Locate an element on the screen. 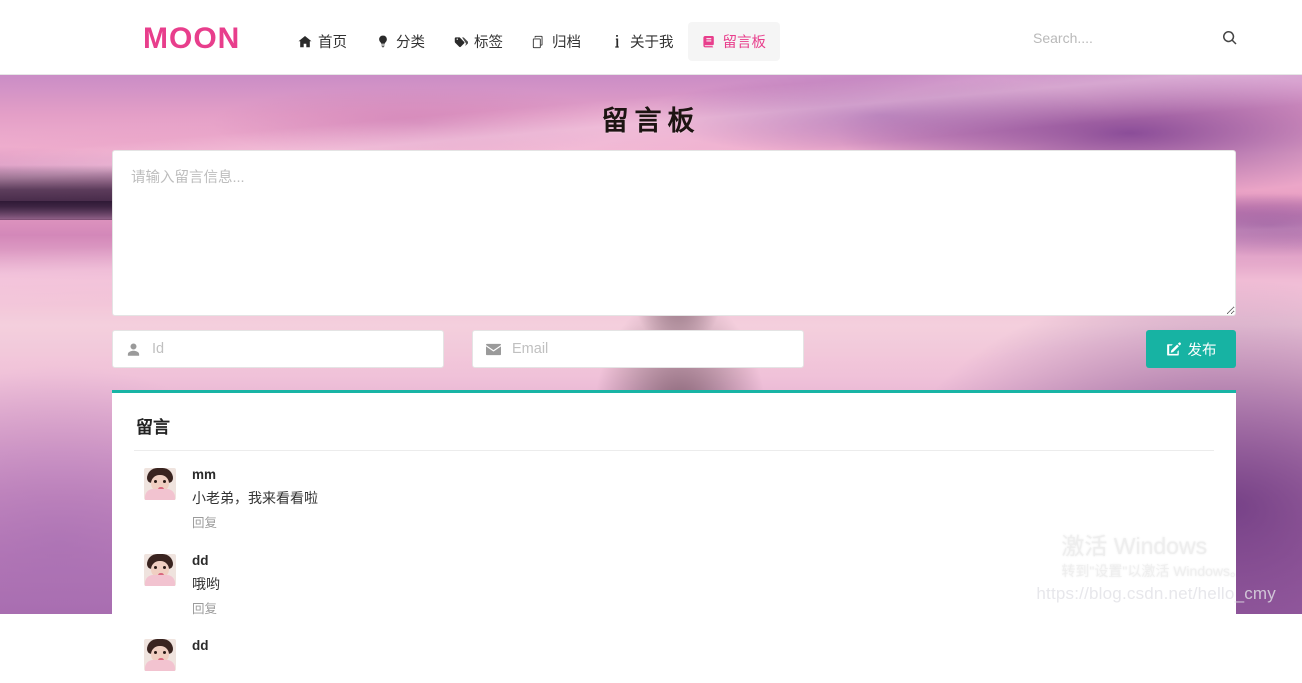 The height and width of the screenshot is (683, 1302). search-input is located at coordinates (1113, 38).